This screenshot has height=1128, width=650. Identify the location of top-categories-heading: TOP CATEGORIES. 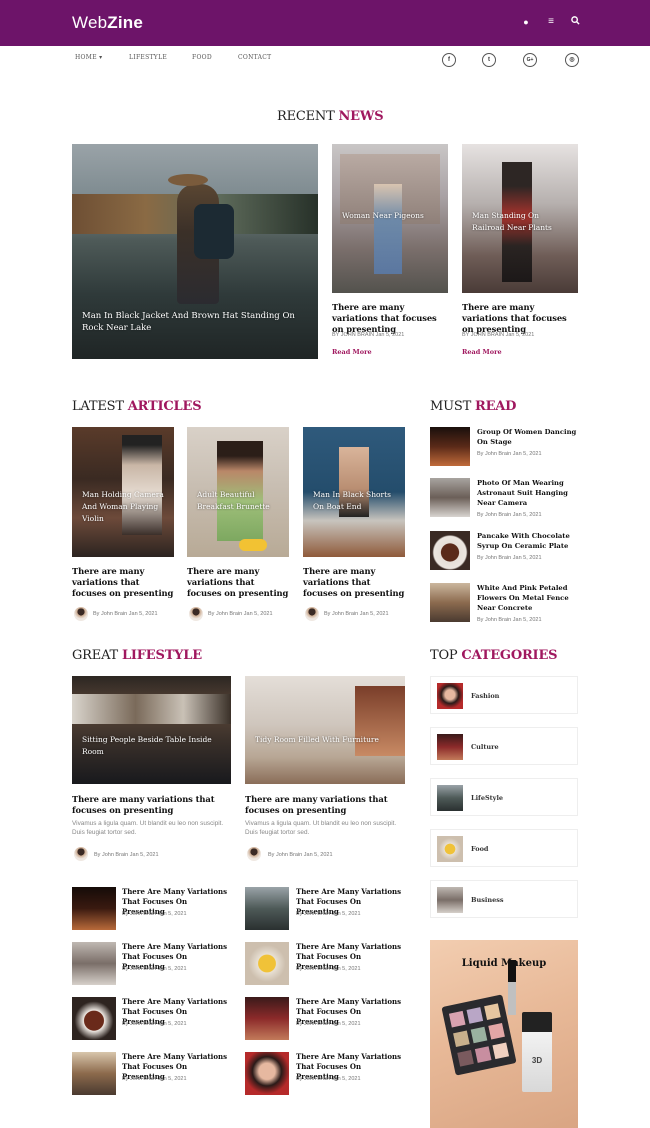
(494, 655).